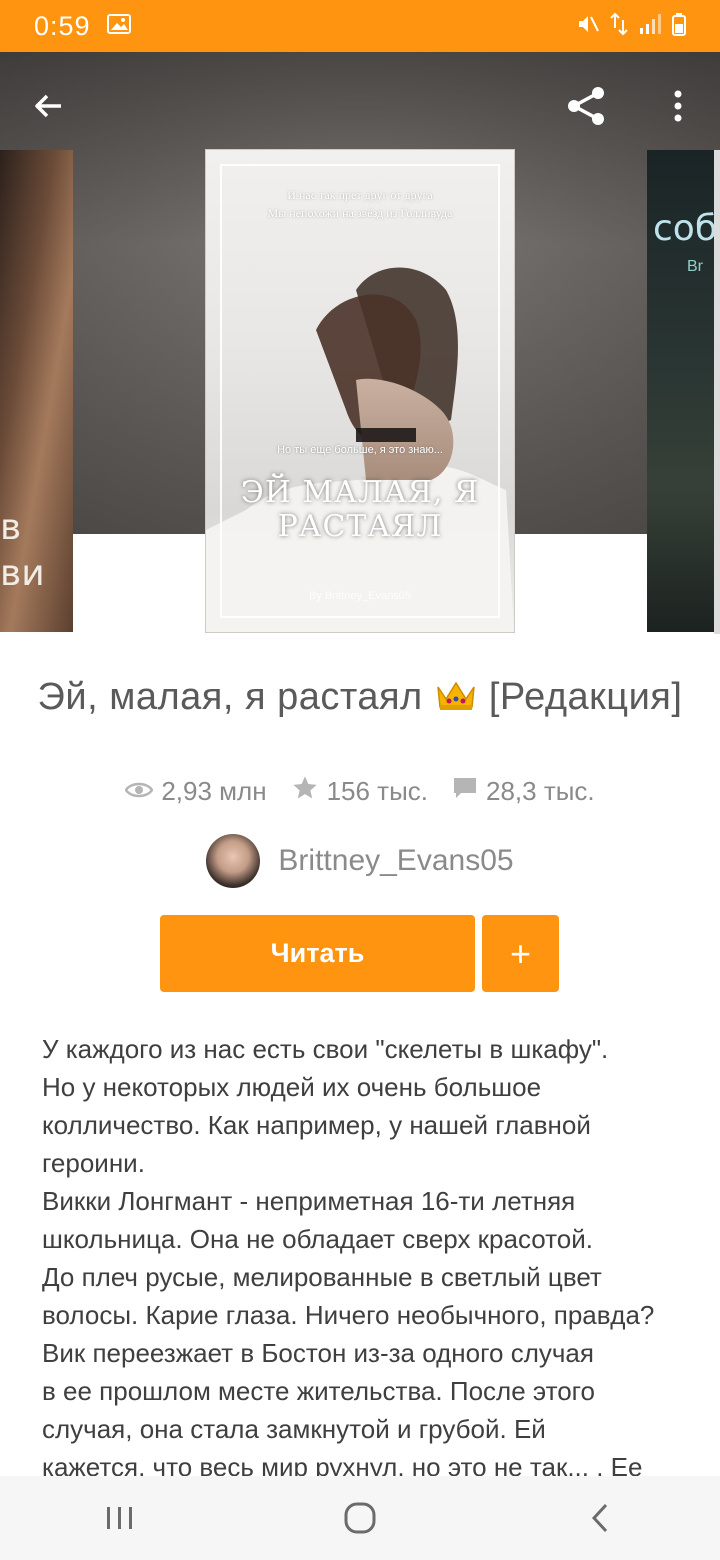 Image resolution: width=720 pixels, height=1560 pixels. Describe the element at coordinates (360, 26) in the screenshot. I see `status-bar: 0:59` at that location.